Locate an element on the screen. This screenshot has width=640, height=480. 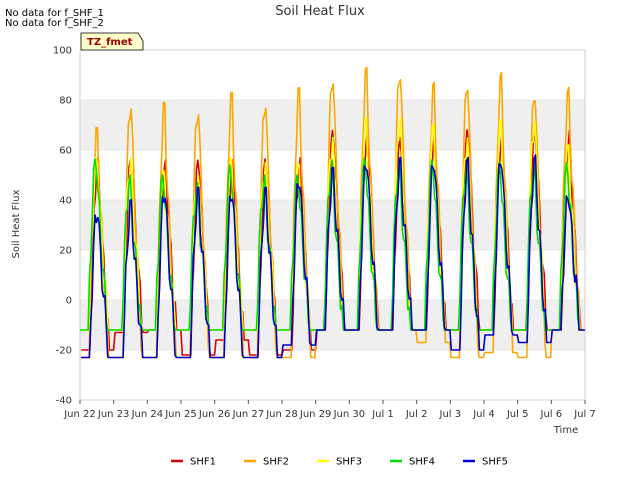
legend-label-shf2: SHF2 is located at coordinates (276, 462).